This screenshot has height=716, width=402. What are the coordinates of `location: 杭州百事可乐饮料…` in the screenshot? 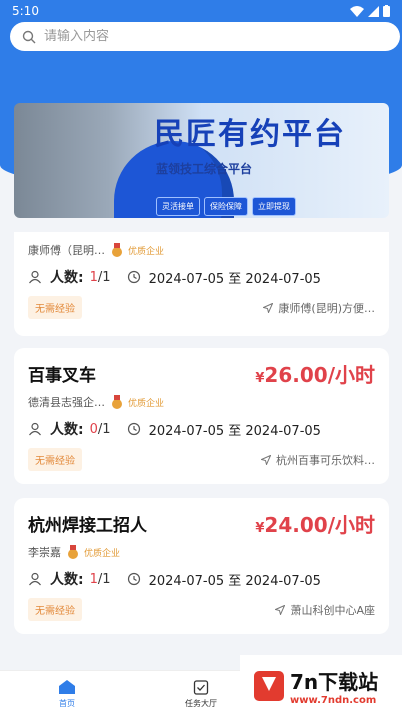 It's located at (318, 460).